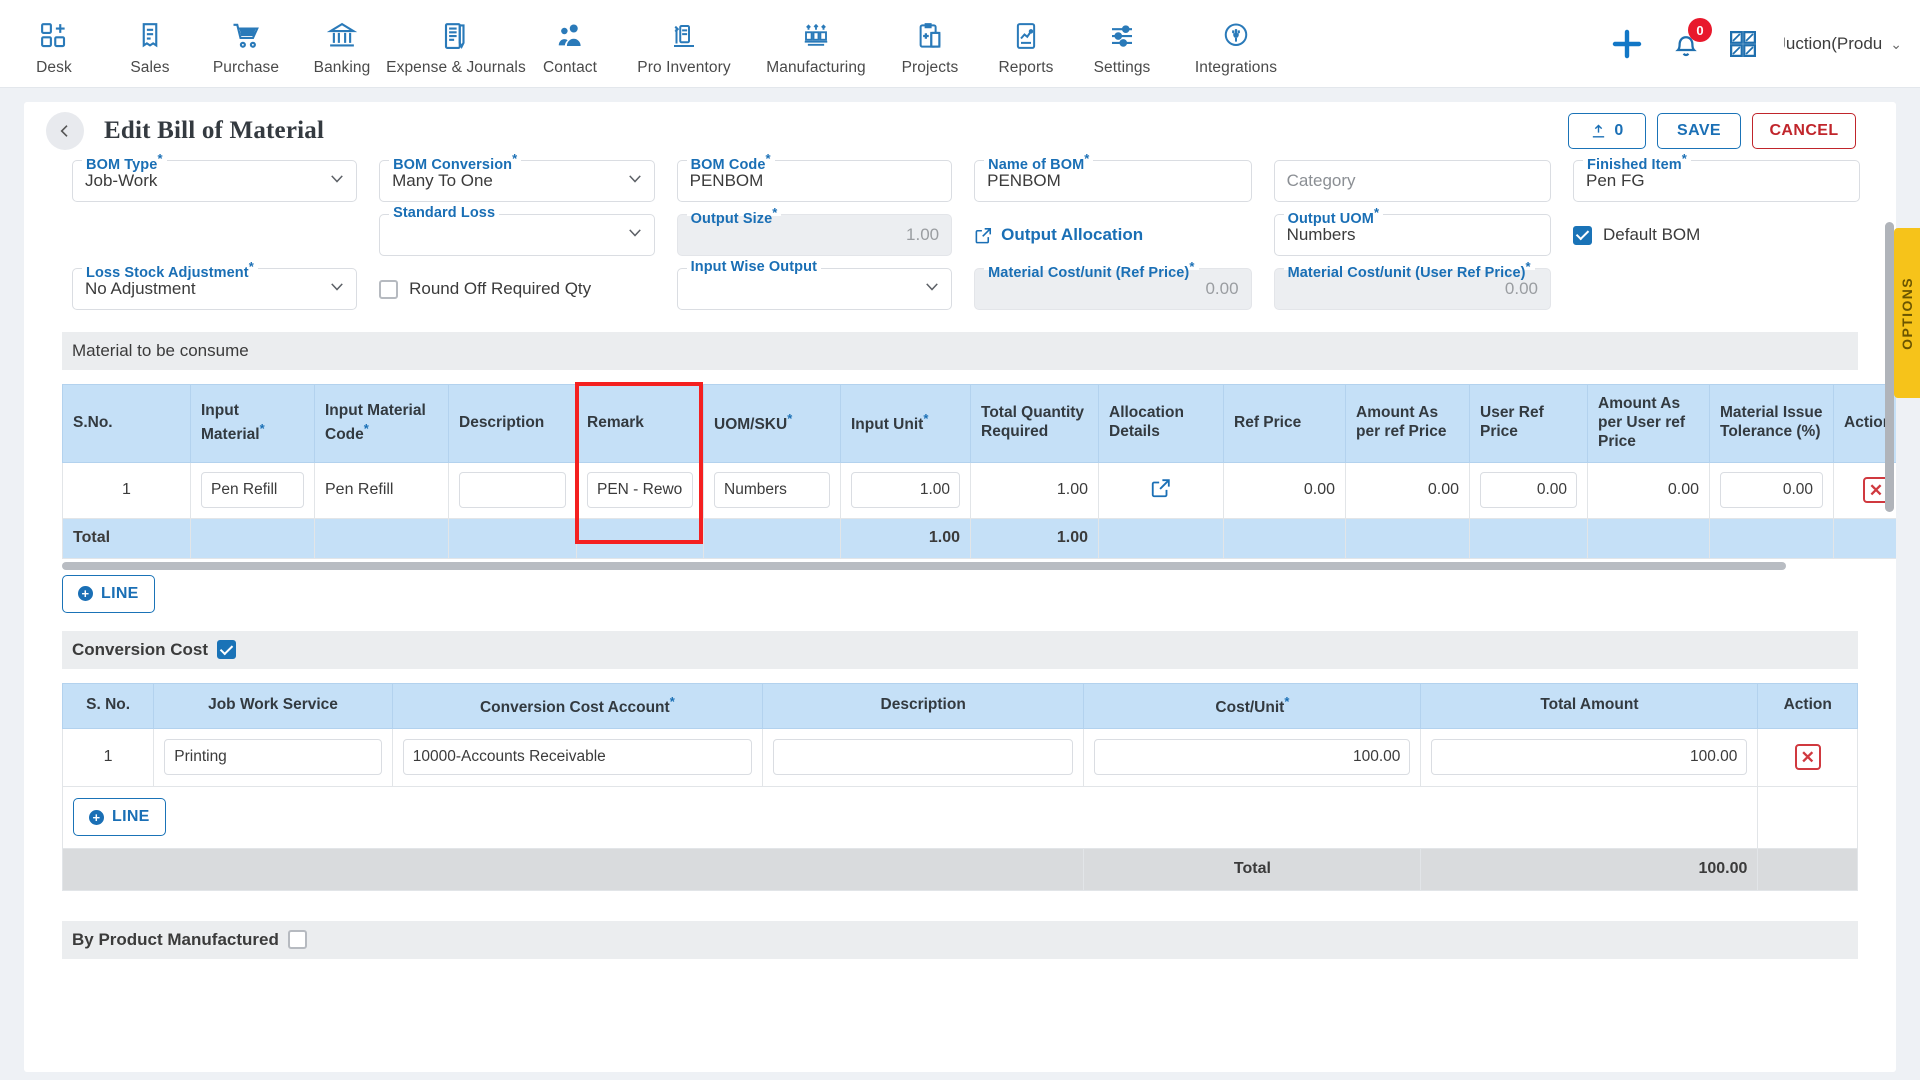 The height and width of the screenshot is (1080, 1920). I want to click on nav-item-settings: Settings, so click(1122, 44).